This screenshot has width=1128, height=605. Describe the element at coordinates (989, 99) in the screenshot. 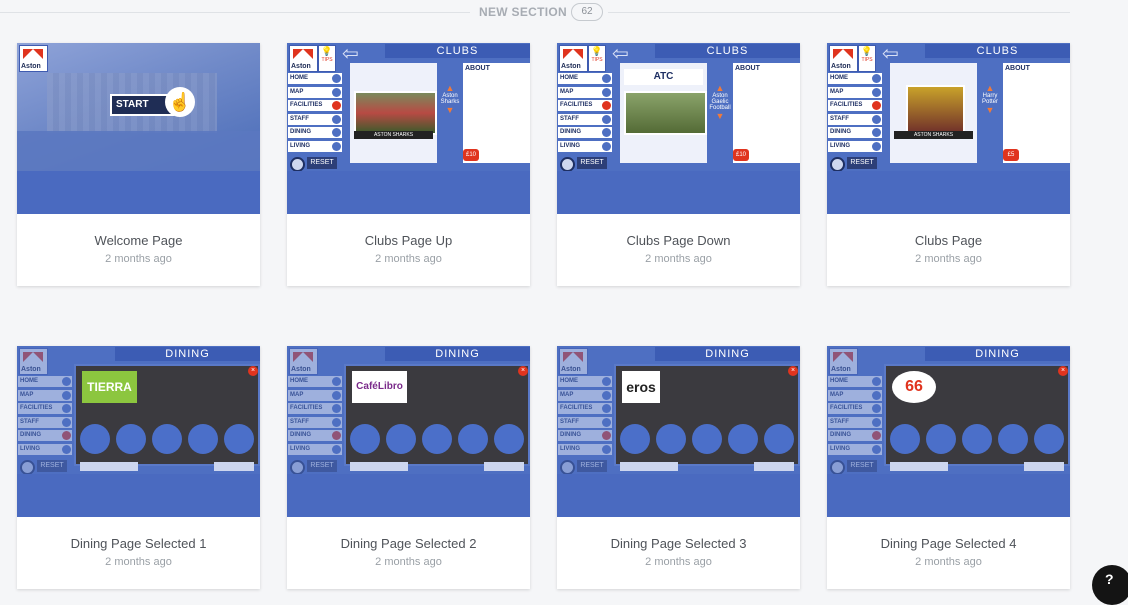

I see `club-scroller: ▲ Harry Potter ▼` at that location.